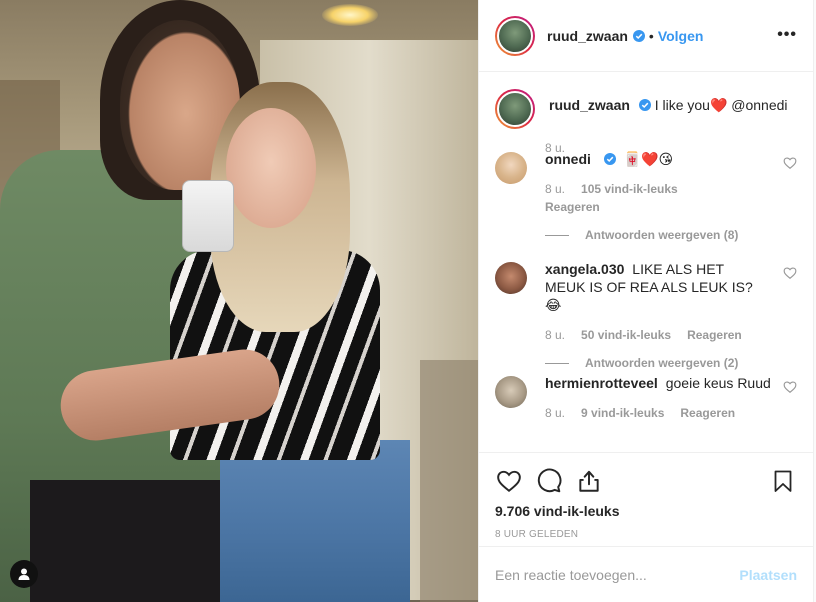 This screenshot has height=602, width=816. I want to click on share-button, so click(589, 481).